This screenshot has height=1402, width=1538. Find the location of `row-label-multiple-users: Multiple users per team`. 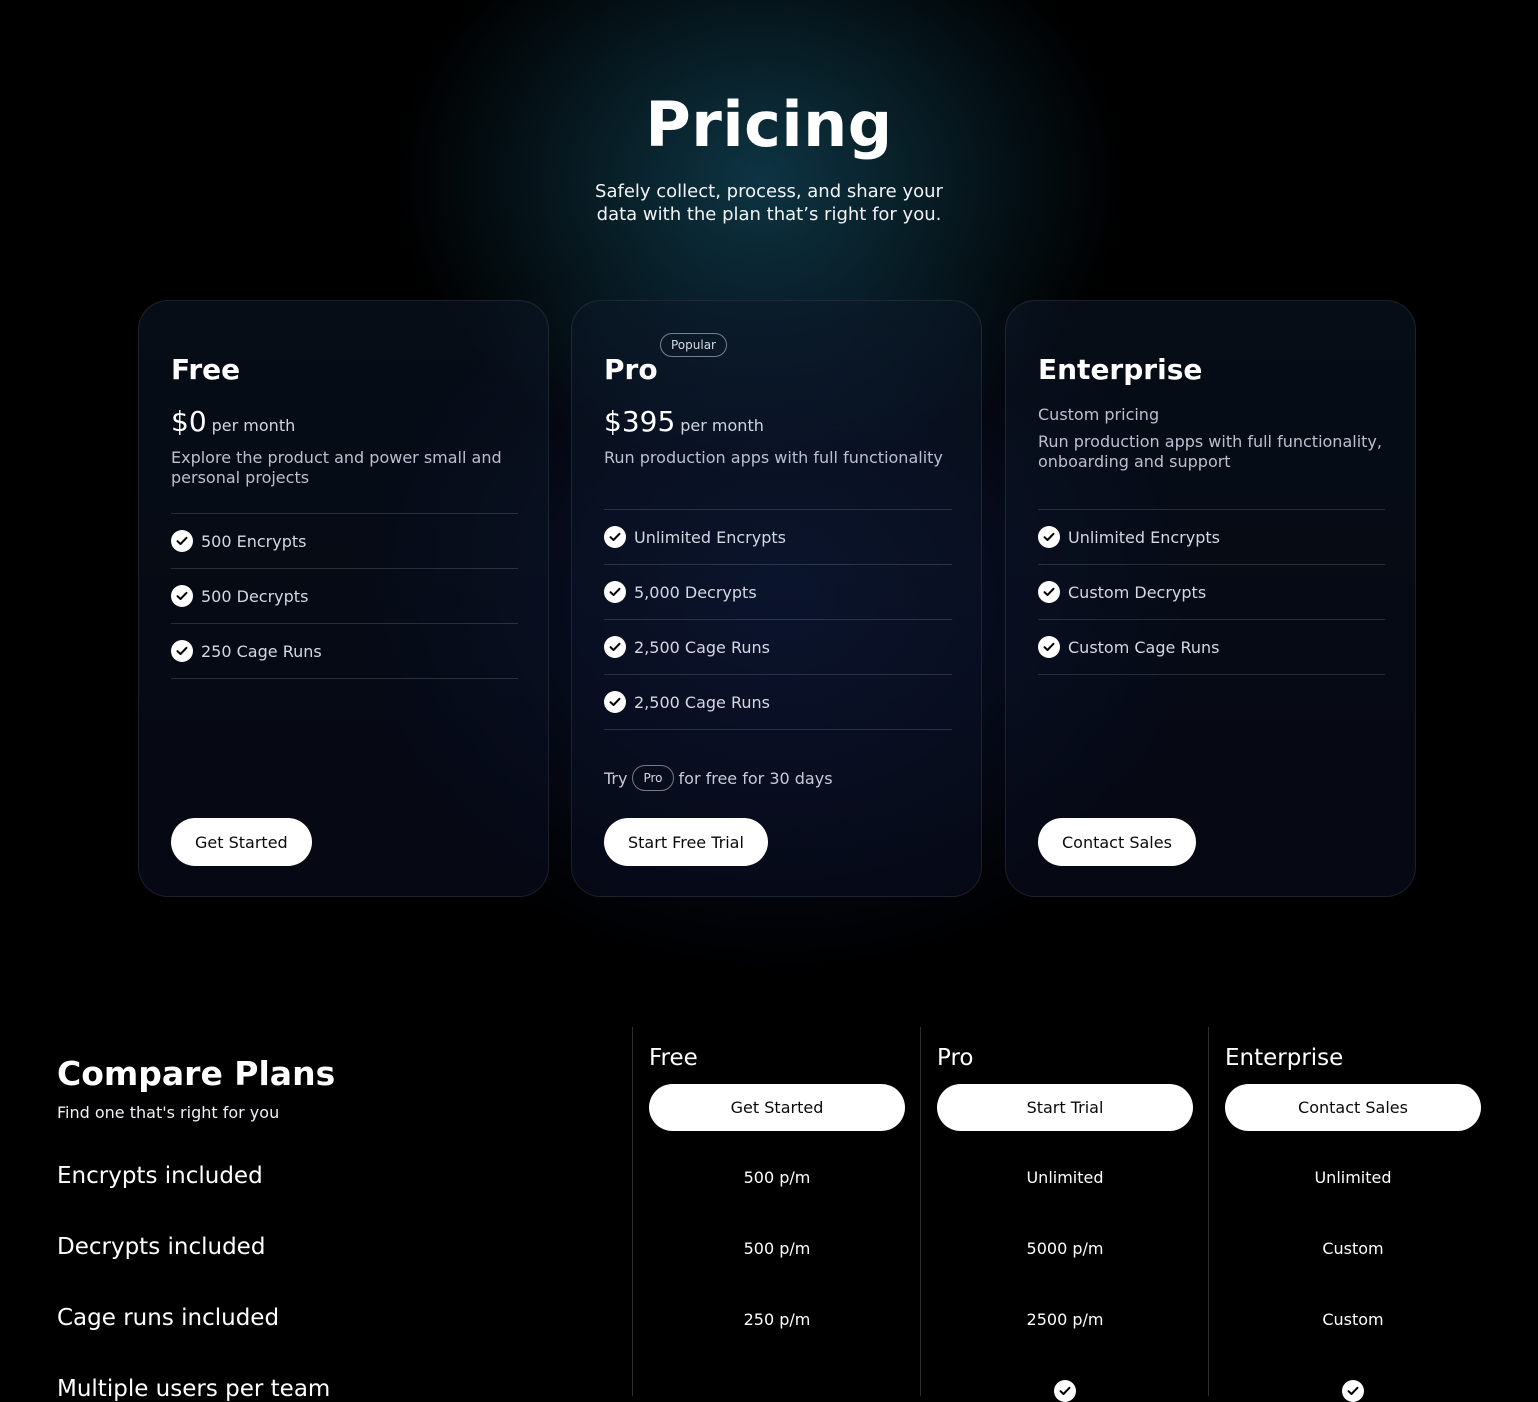

row-label-multiple-users: Multiple users per team is located at coordinates (194, 1389).